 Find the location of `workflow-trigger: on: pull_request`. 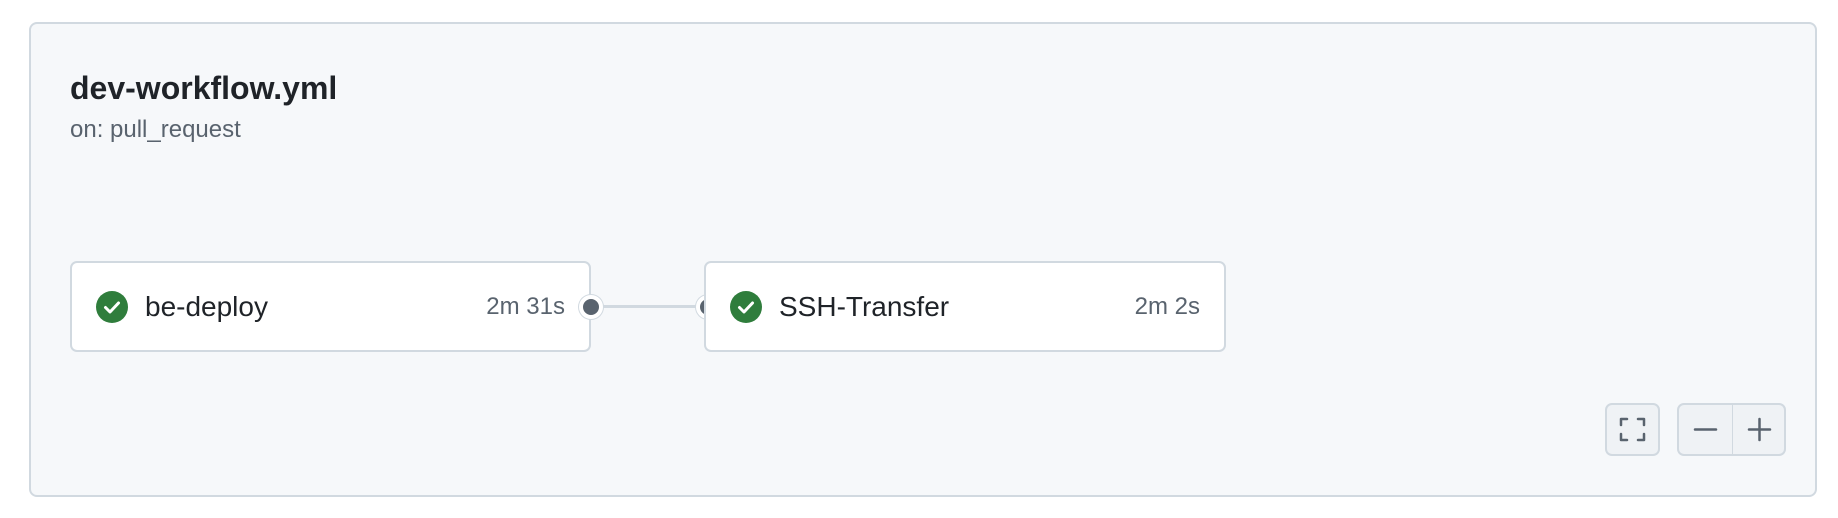

workflow-trigger: on: pull_request is located at coordinates (155, 129).